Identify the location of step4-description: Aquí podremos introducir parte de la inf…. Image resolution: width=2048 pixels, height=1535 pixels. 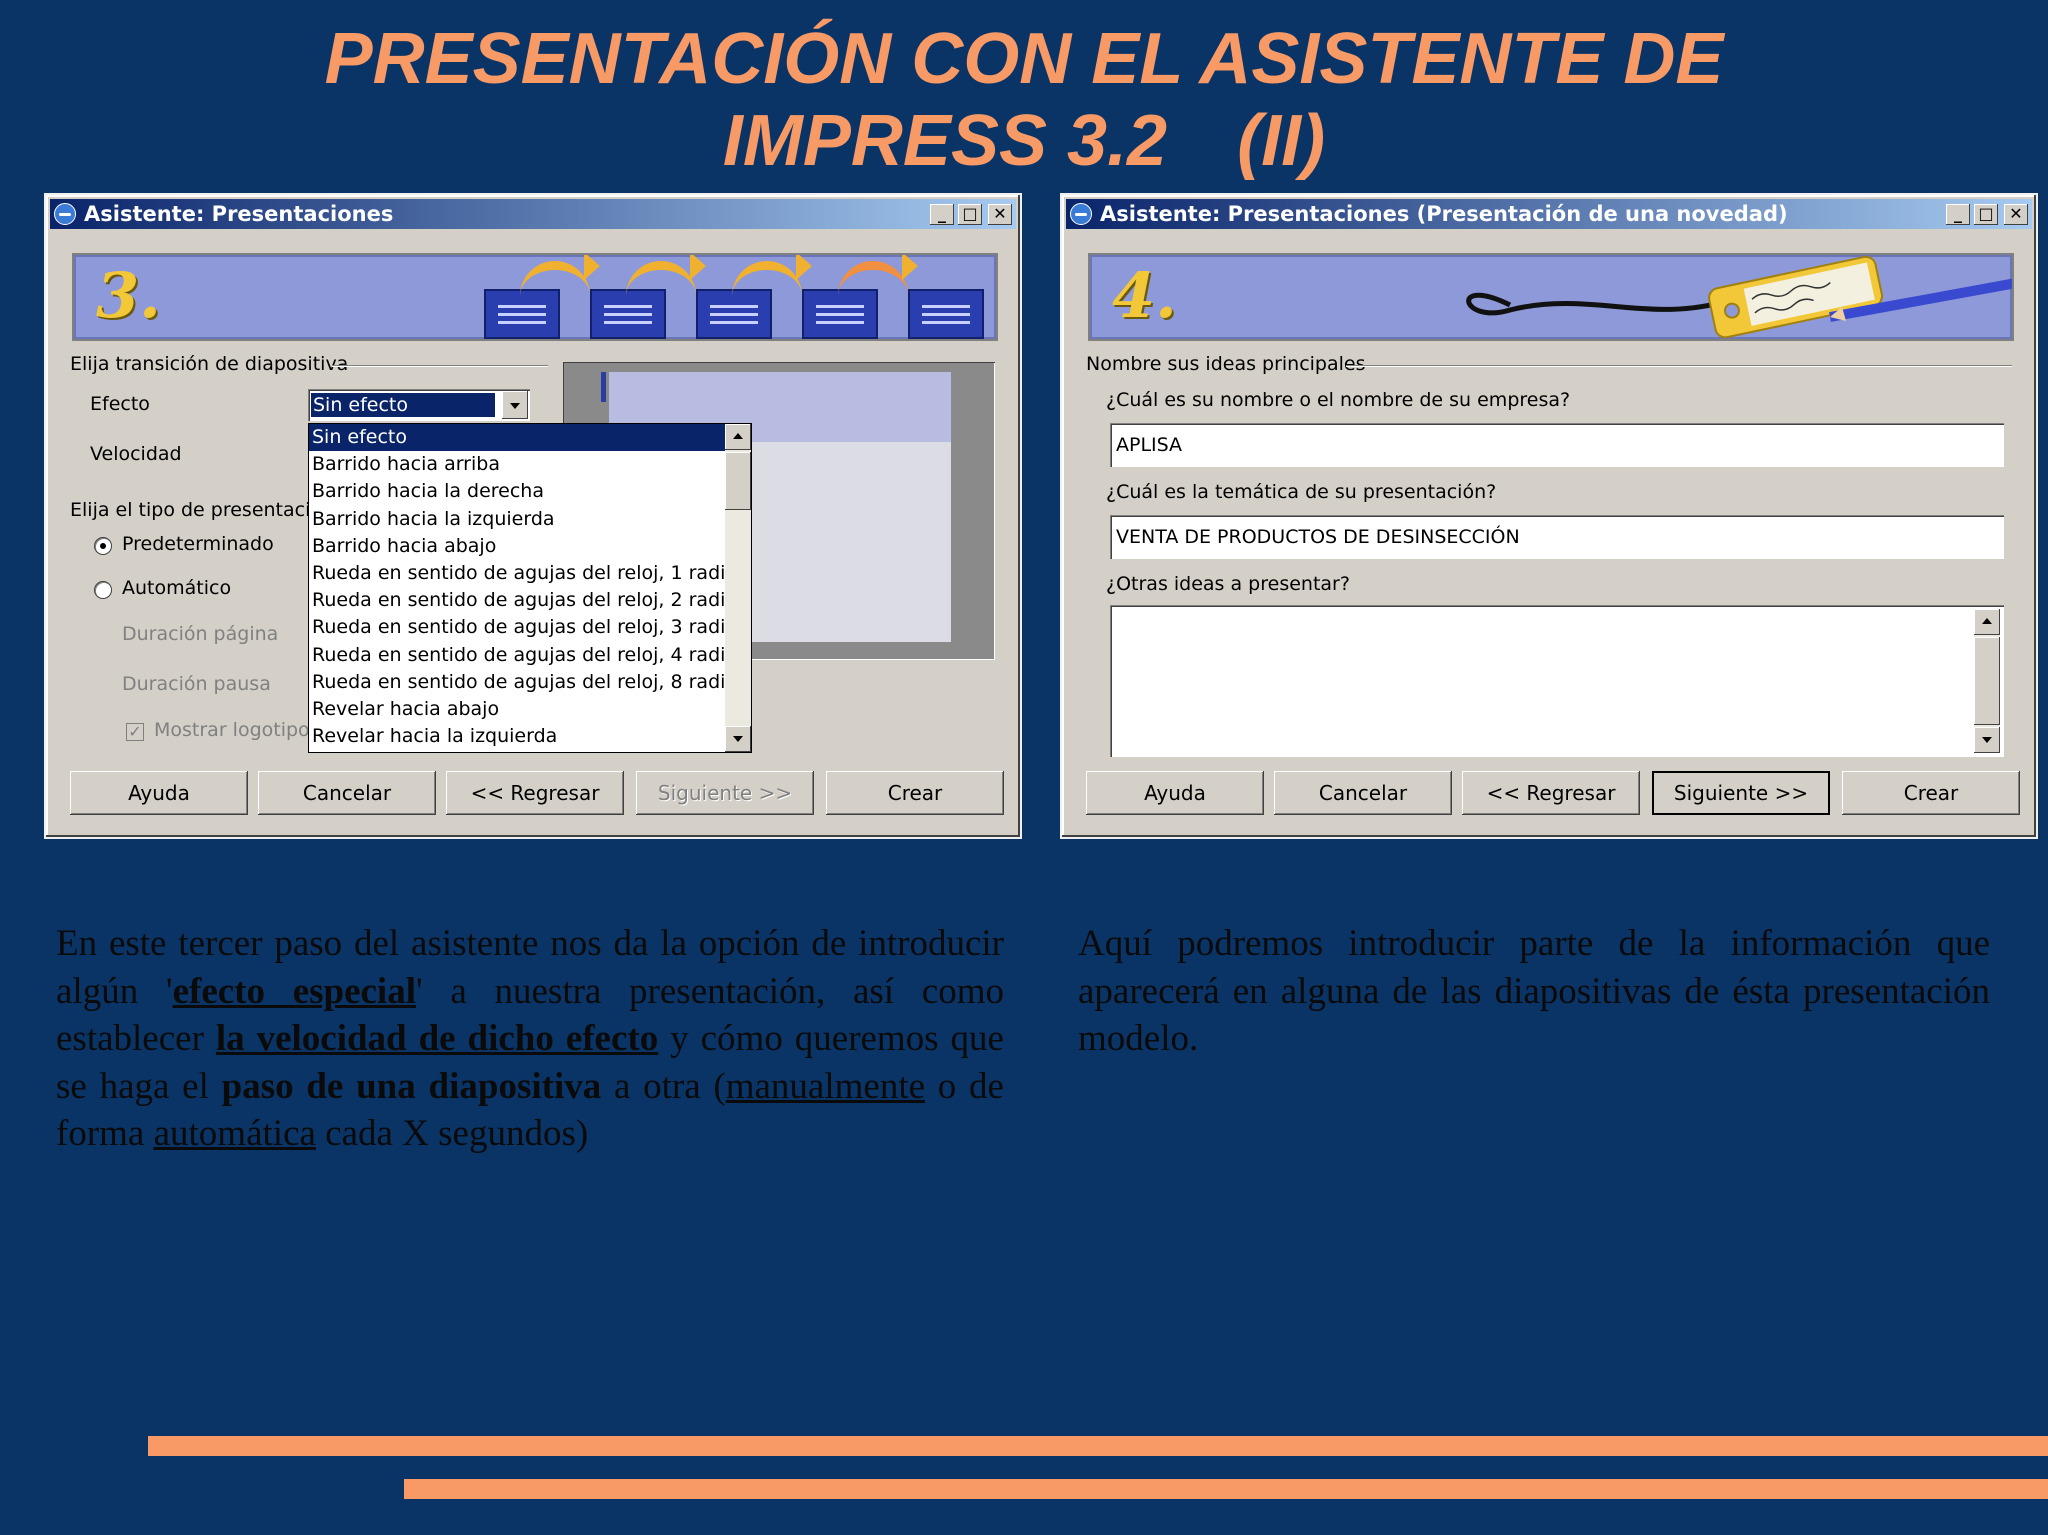
(1534, 991).